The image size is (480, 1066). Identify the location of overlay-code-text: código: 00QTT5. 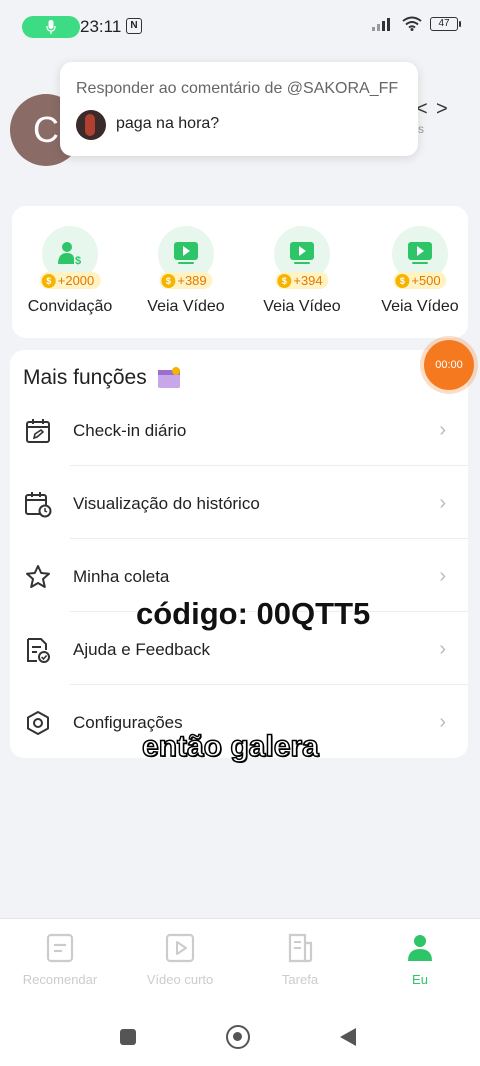
(253, 613).